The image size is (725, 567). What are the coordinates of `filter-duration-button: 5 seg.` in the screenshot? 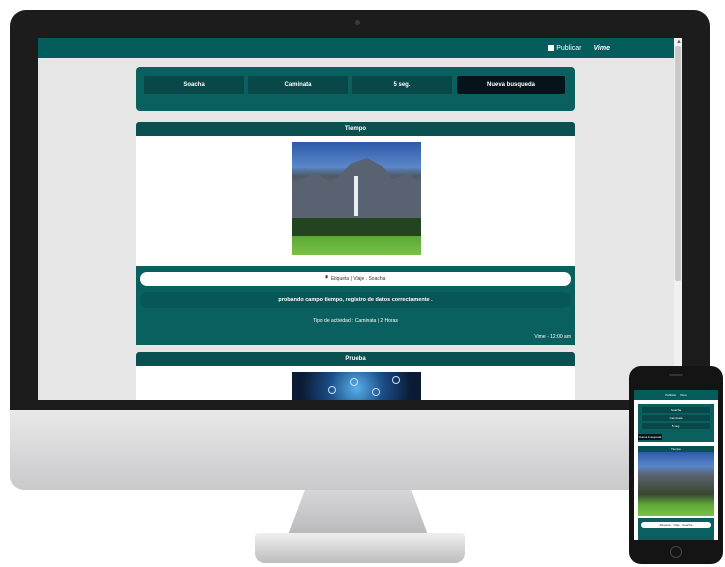 It's located at (402, 85).